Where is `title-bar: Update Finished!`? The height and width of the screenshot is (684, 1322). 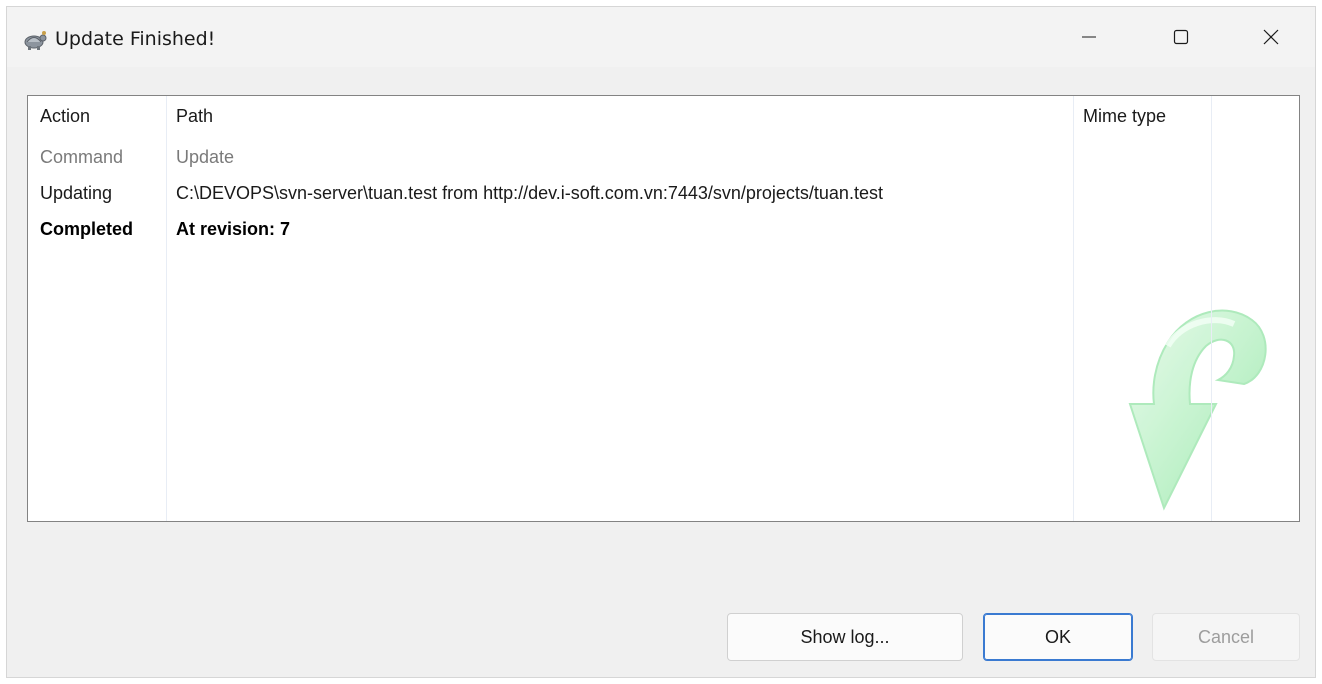 title-bar: Update Finished! is located at coordinates (661, 37).